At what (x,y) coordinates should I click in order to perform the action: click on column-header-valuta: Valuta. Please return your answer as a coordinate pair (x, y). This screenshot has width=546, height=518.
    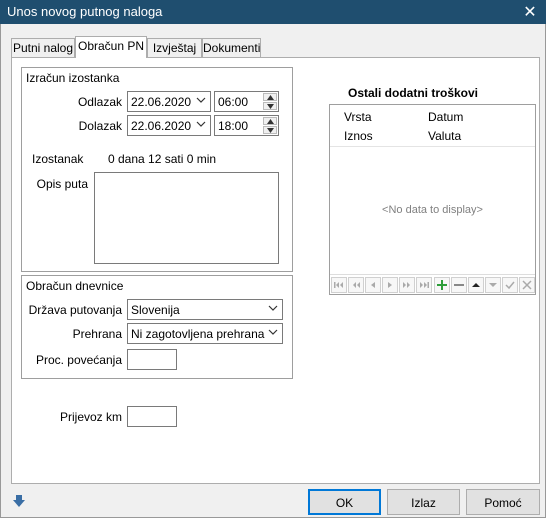
    Looking at the image, I should click on (444, 136).